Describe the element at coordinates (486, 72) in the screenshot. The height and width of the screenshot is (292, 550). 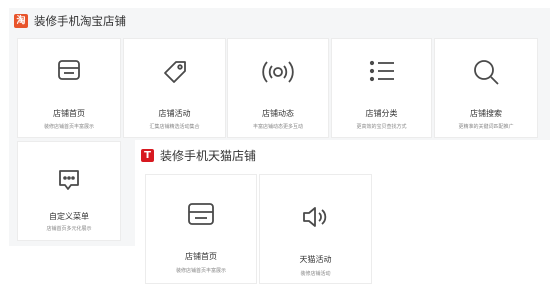
I see `search-icon` at that location.